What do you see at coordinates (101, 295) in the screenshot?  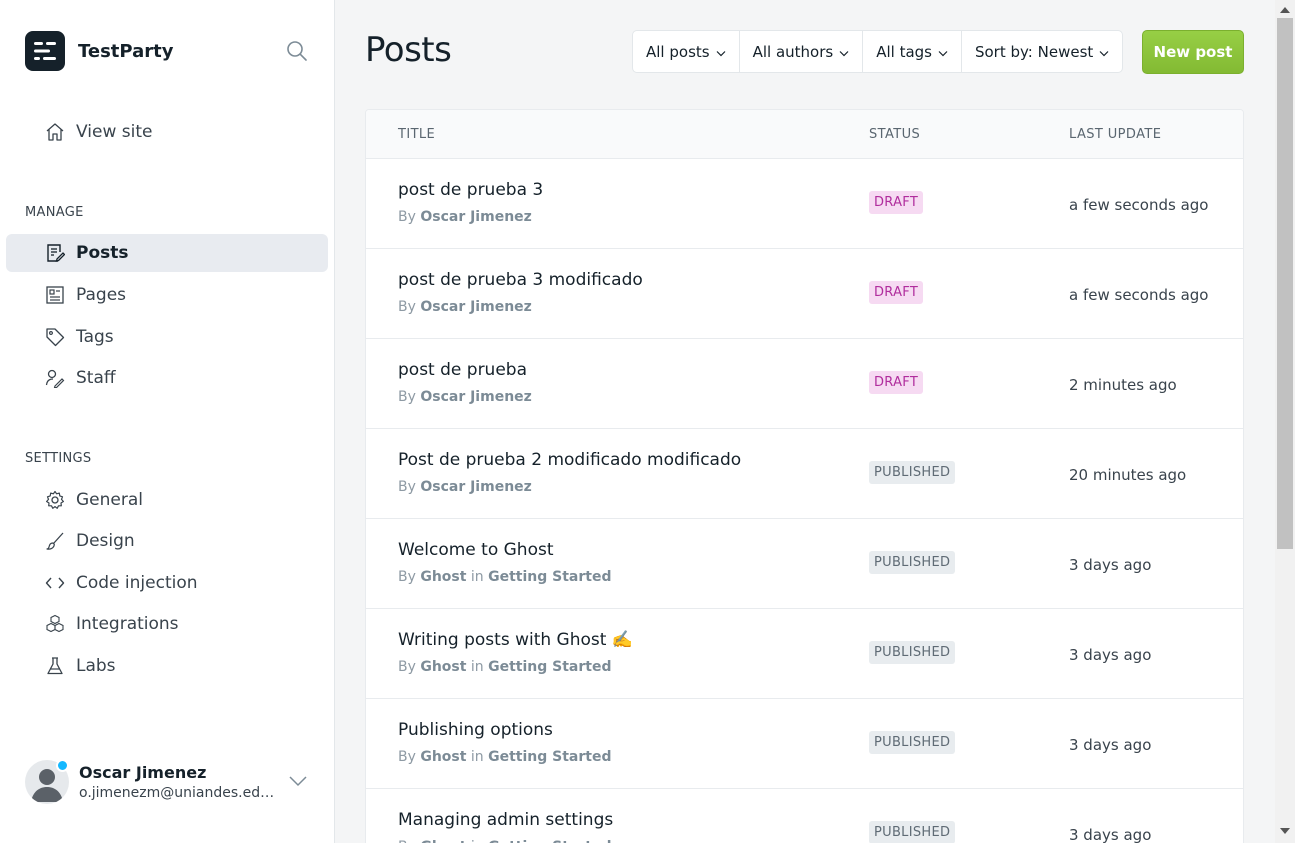 I see `nav-pages-label: Pages` at bounding box center [101, 295].